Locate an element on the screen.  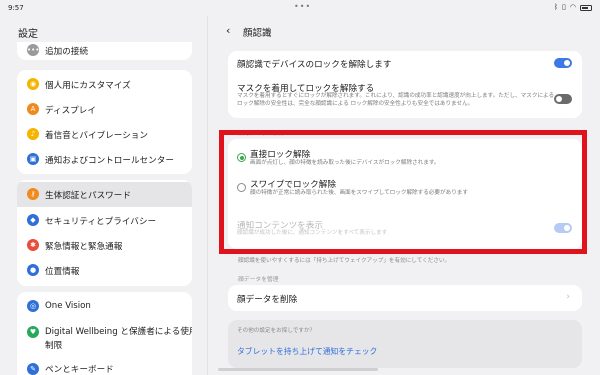
location-icon: ● is located at coordinates (33, 270).